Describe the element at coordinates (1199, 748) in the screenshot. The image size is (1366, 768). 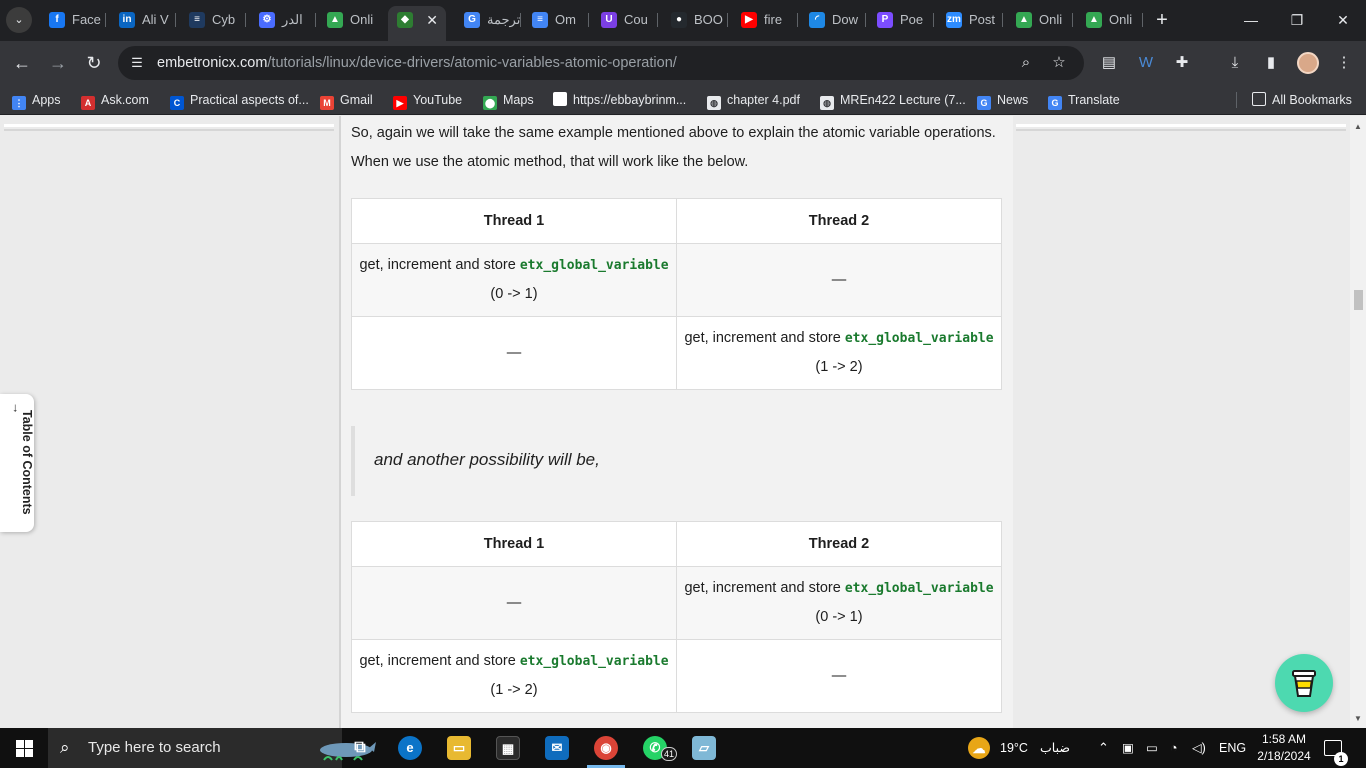
I see `volume-icon: ◁)` at that location.